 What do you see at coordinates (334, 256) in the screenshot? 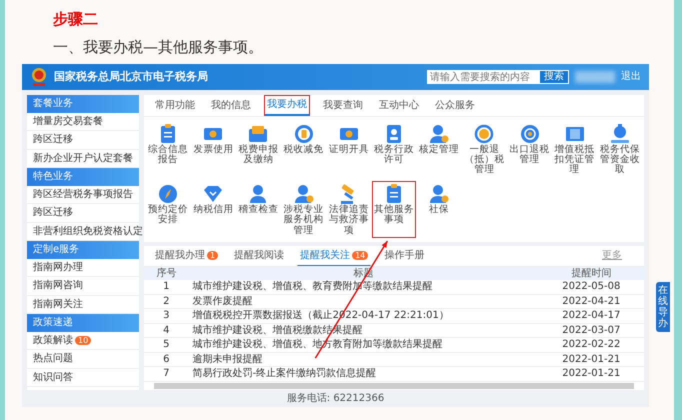
I see `reminder-tab: 提醒我关注 14` at bounding box center [334, 256].